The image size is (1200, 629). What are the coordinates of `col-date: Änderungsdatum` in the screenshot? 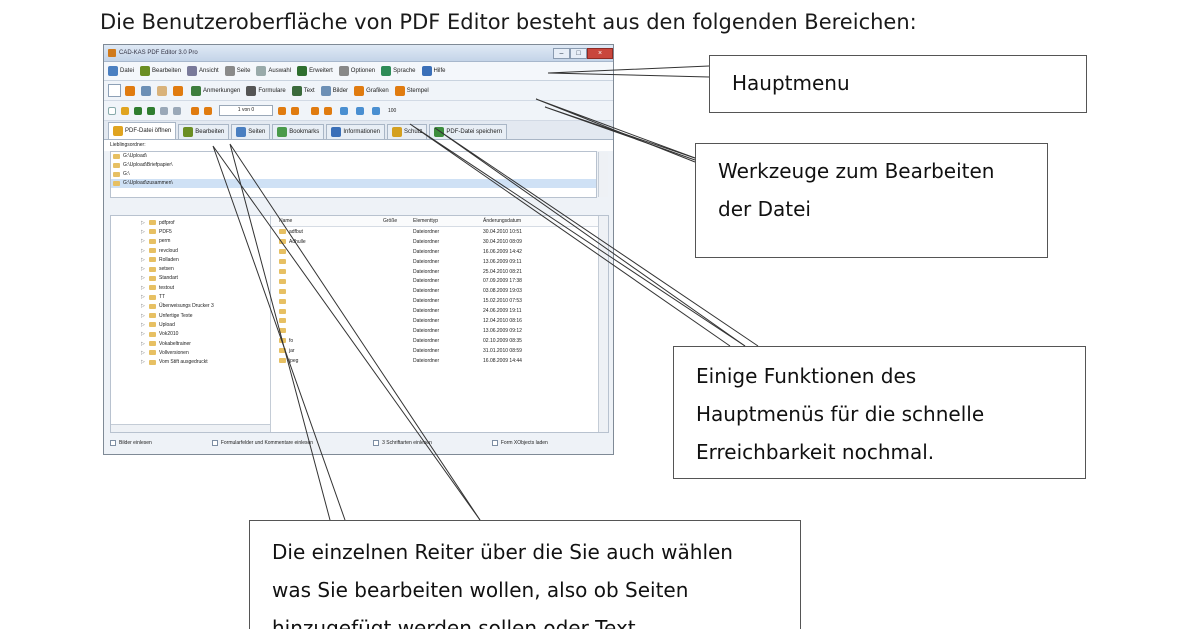 It's located at (523, 221).